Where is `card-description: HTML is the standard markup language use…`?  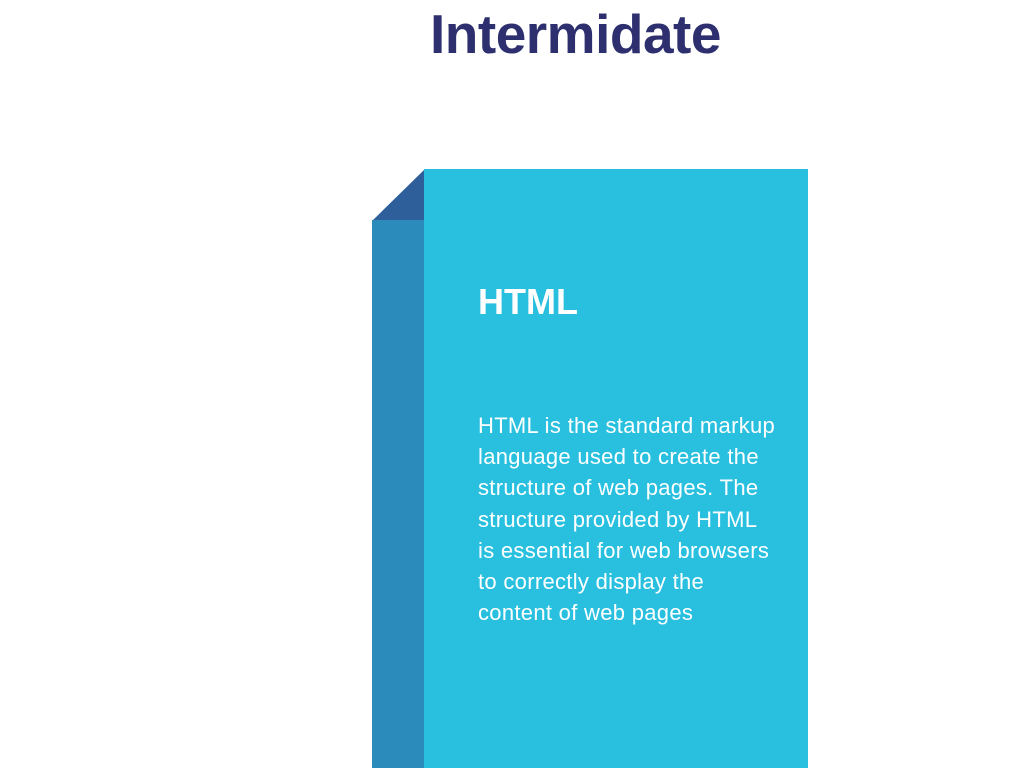
card-description: HTML is the standard markup language use… is located at coordinates (627, 519).